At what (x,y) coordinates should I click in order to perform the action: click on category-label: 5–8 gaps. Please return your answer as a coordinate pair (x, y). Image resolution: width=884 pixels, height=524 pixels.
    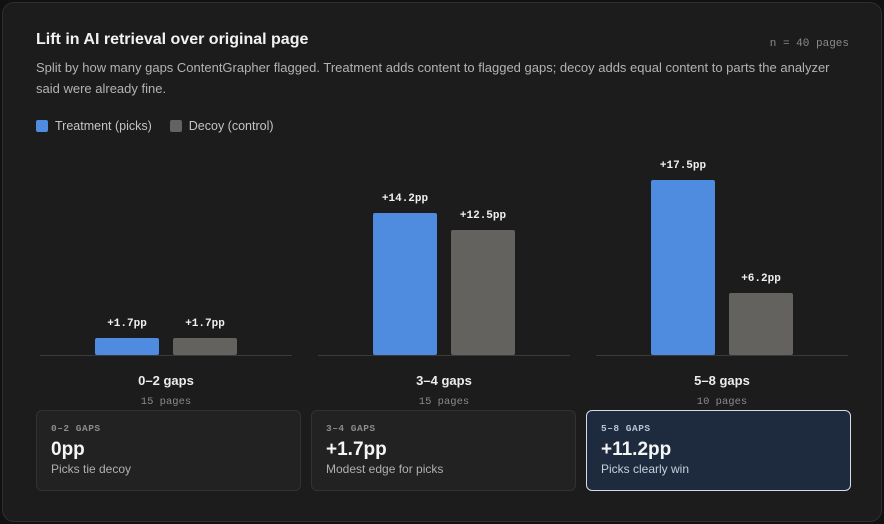
    Looking at the image, I should click on (722, 380).